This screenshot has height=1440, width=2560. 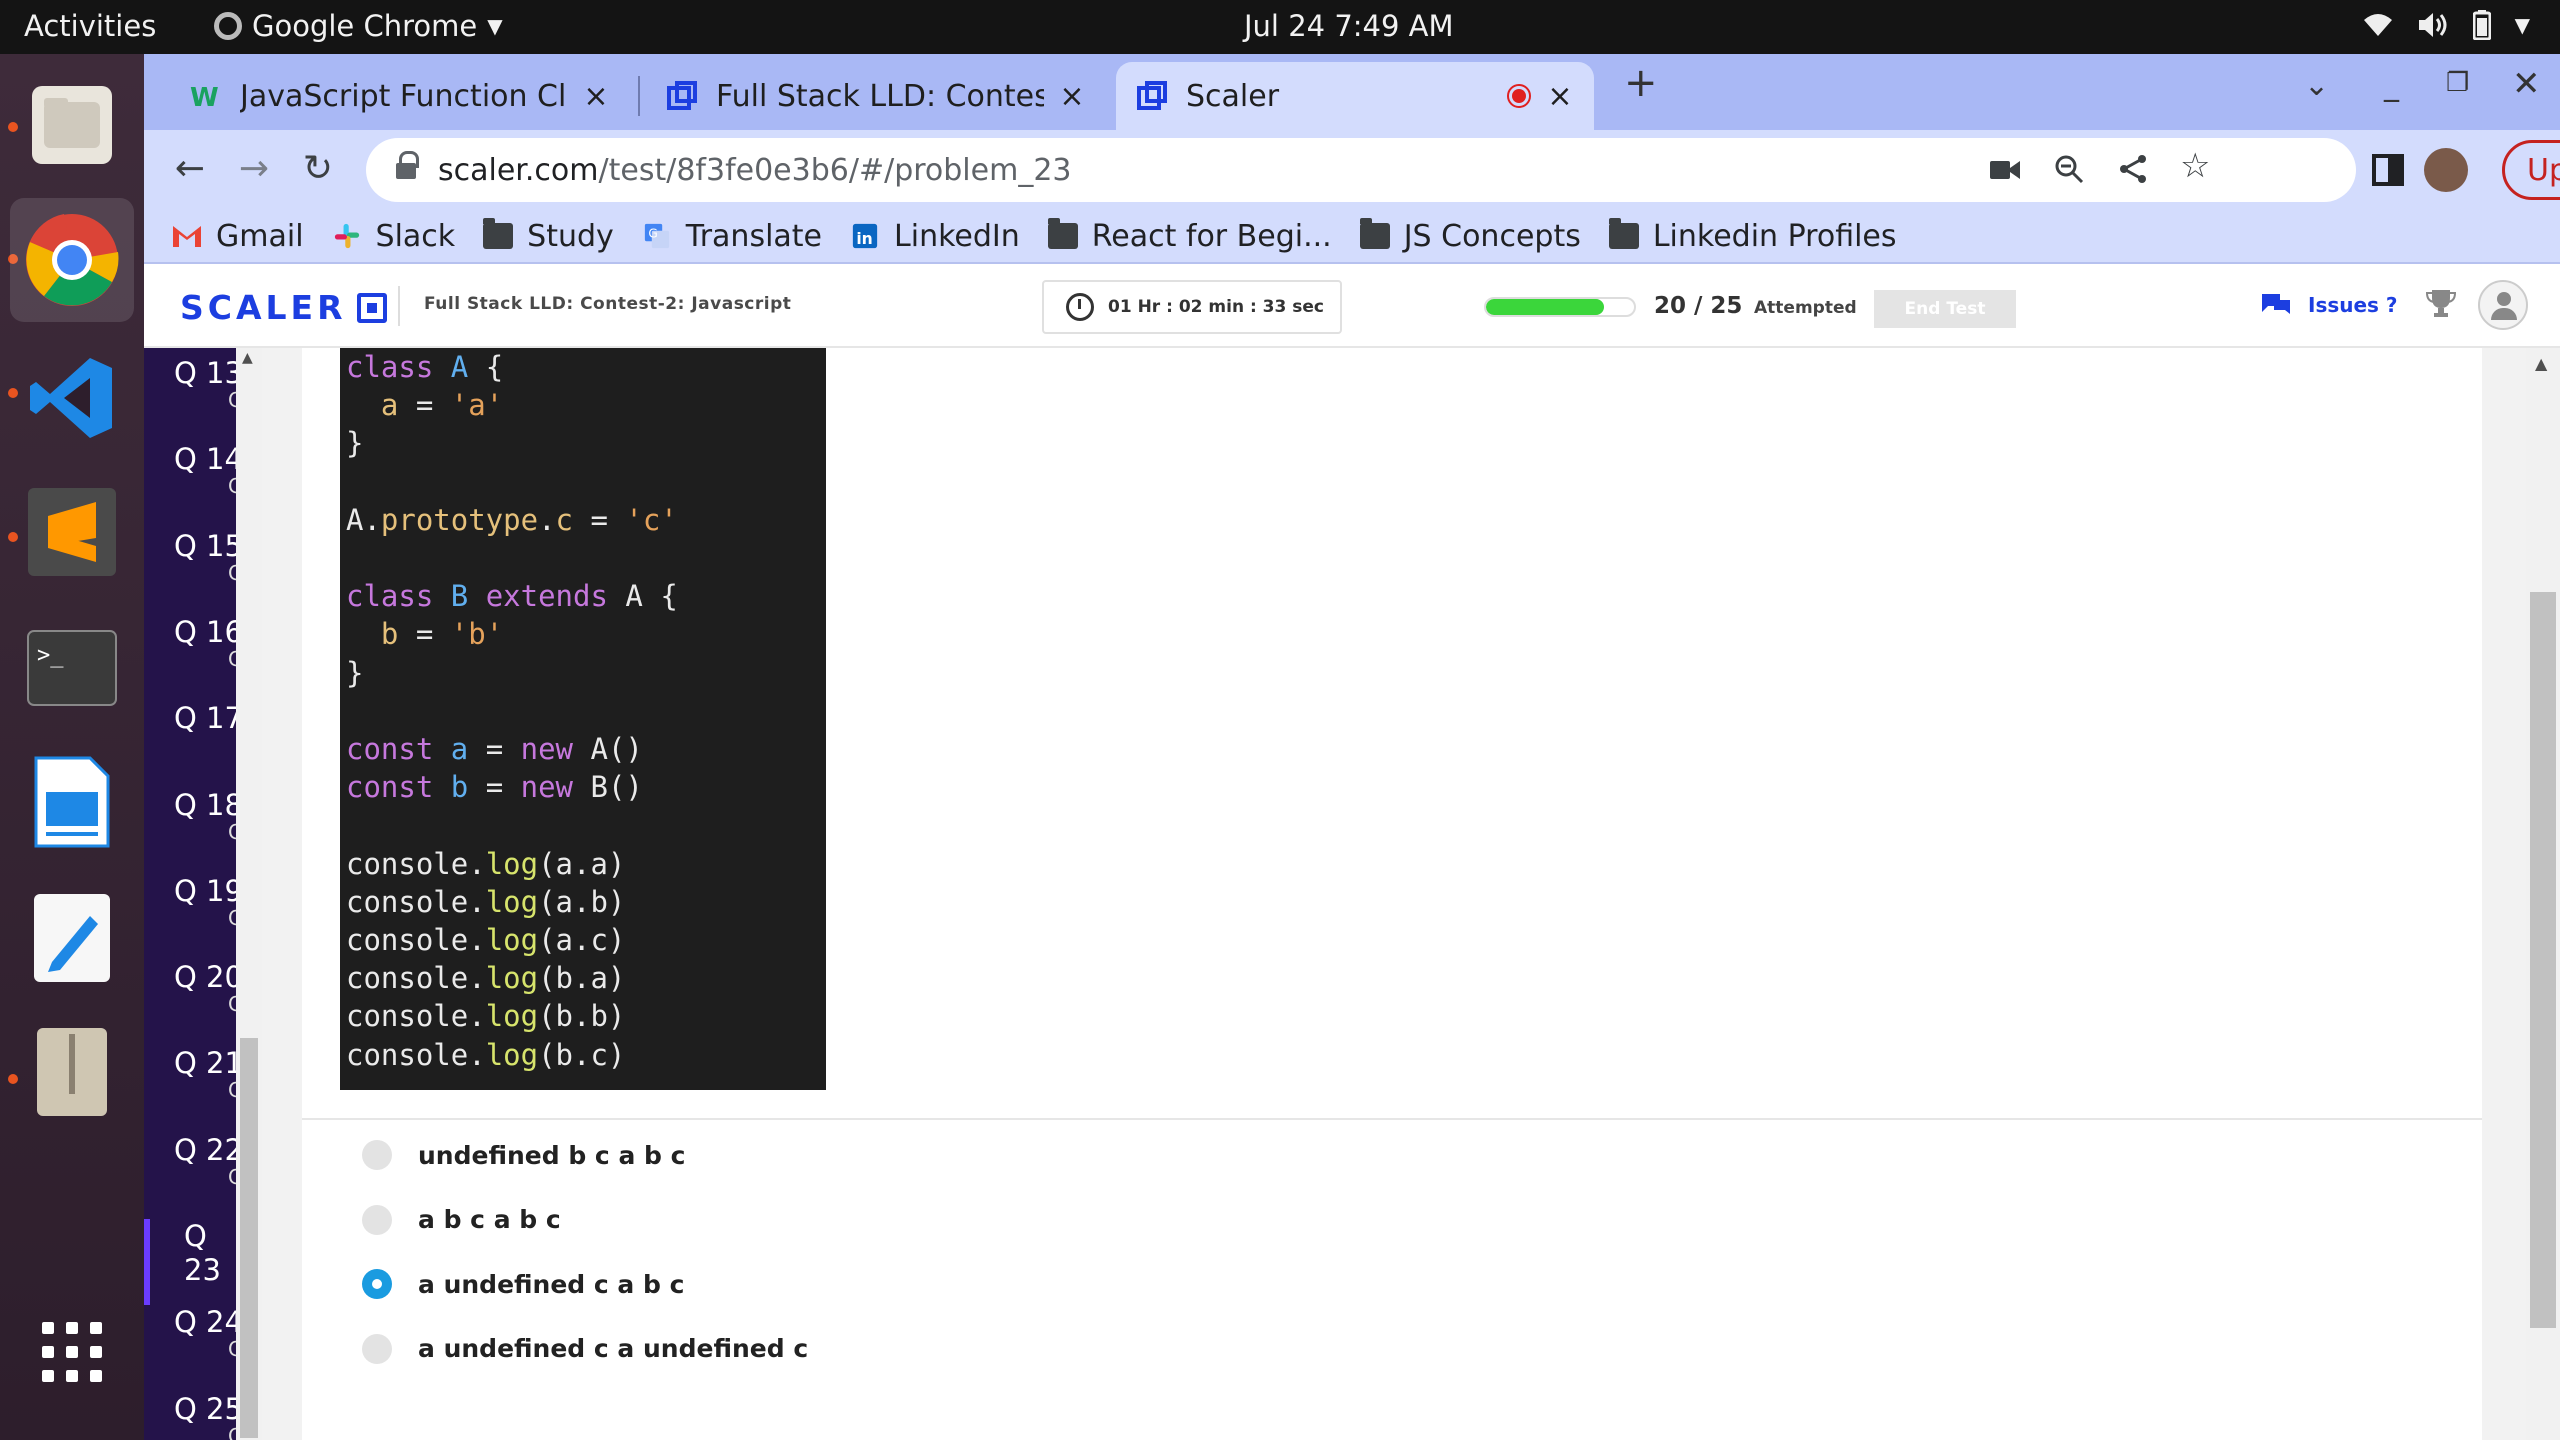 What do you see at coordinates (249, 1238) in the screenshot?
I see `navigator-scrollbar-thumb` at bounding box center [249, 1238].